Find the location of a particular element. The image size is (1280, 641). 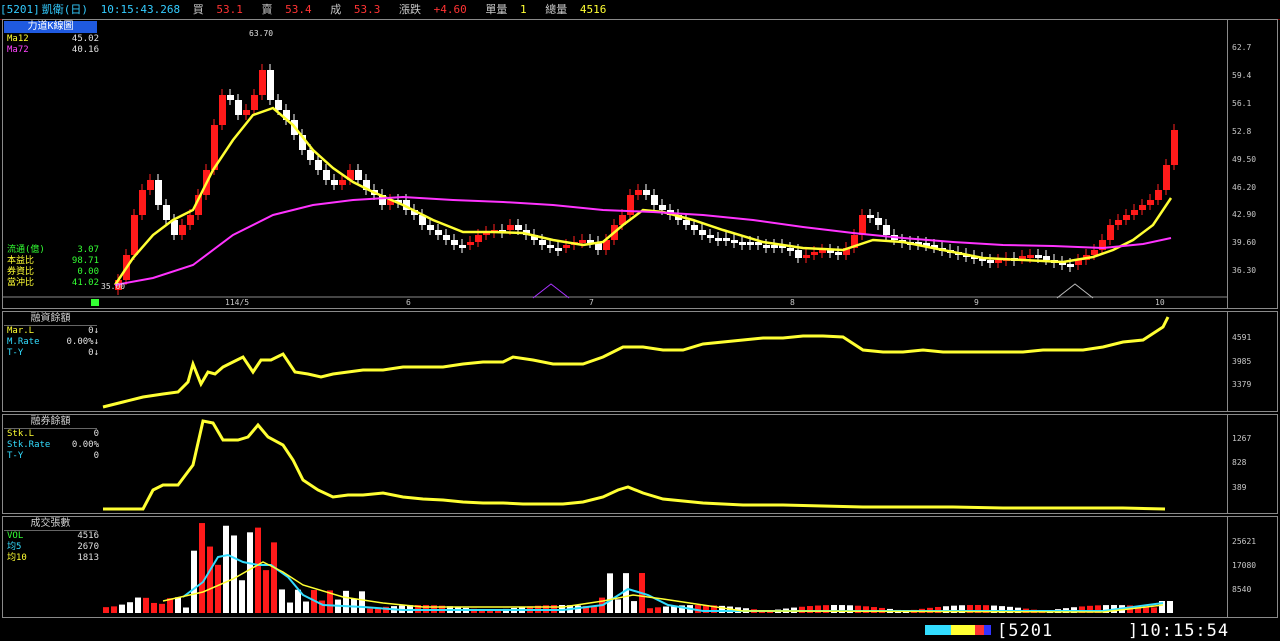

margin-rate-value: 0.00%↓ is located at coordinates (82, 342).